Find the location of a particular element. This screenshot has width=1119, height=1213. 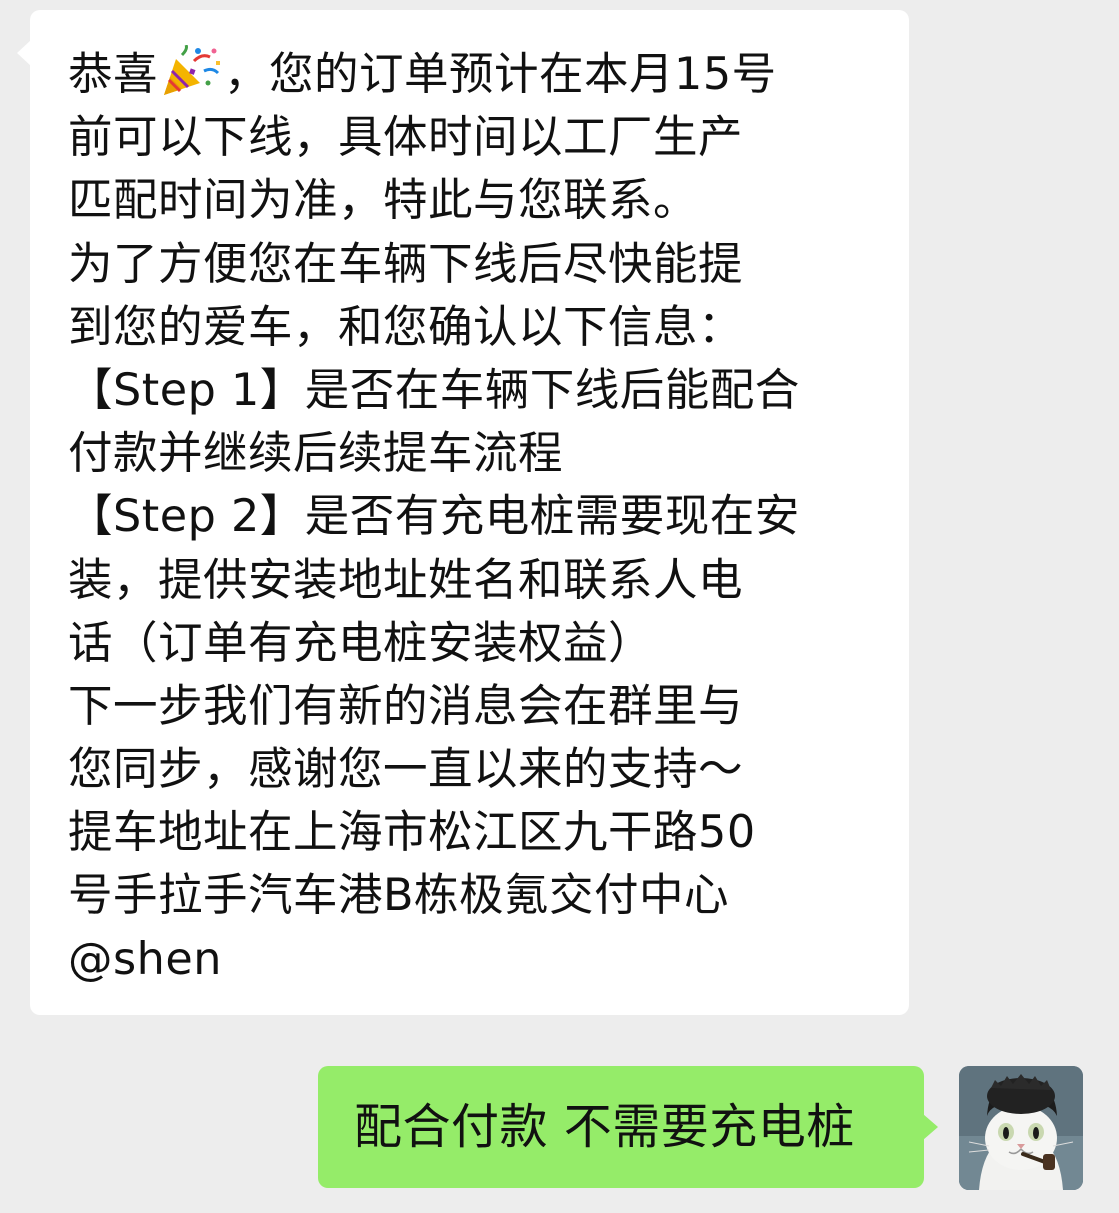

message-line-1-start: 恭喜 is located at coordinates (113, 74).